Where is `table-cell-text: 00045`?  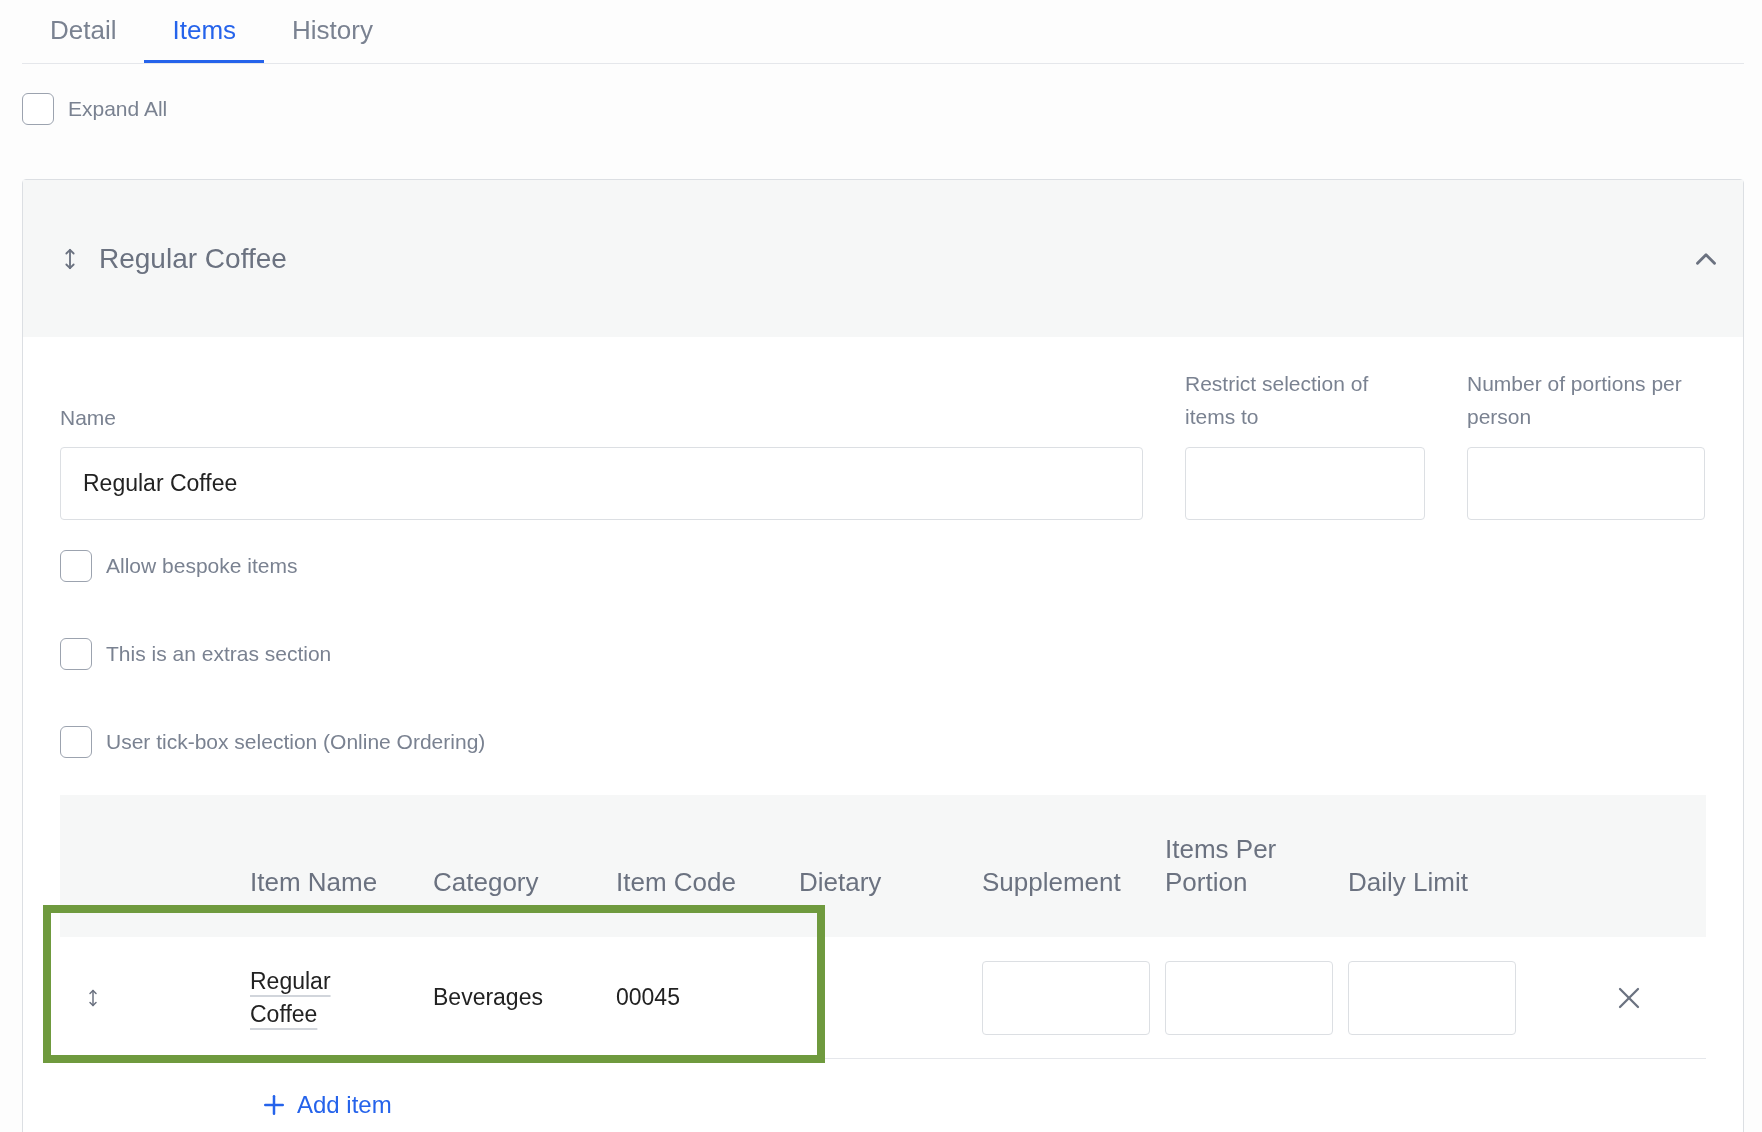 table-cell-text: 00045 is located at coordinates (648, 998).